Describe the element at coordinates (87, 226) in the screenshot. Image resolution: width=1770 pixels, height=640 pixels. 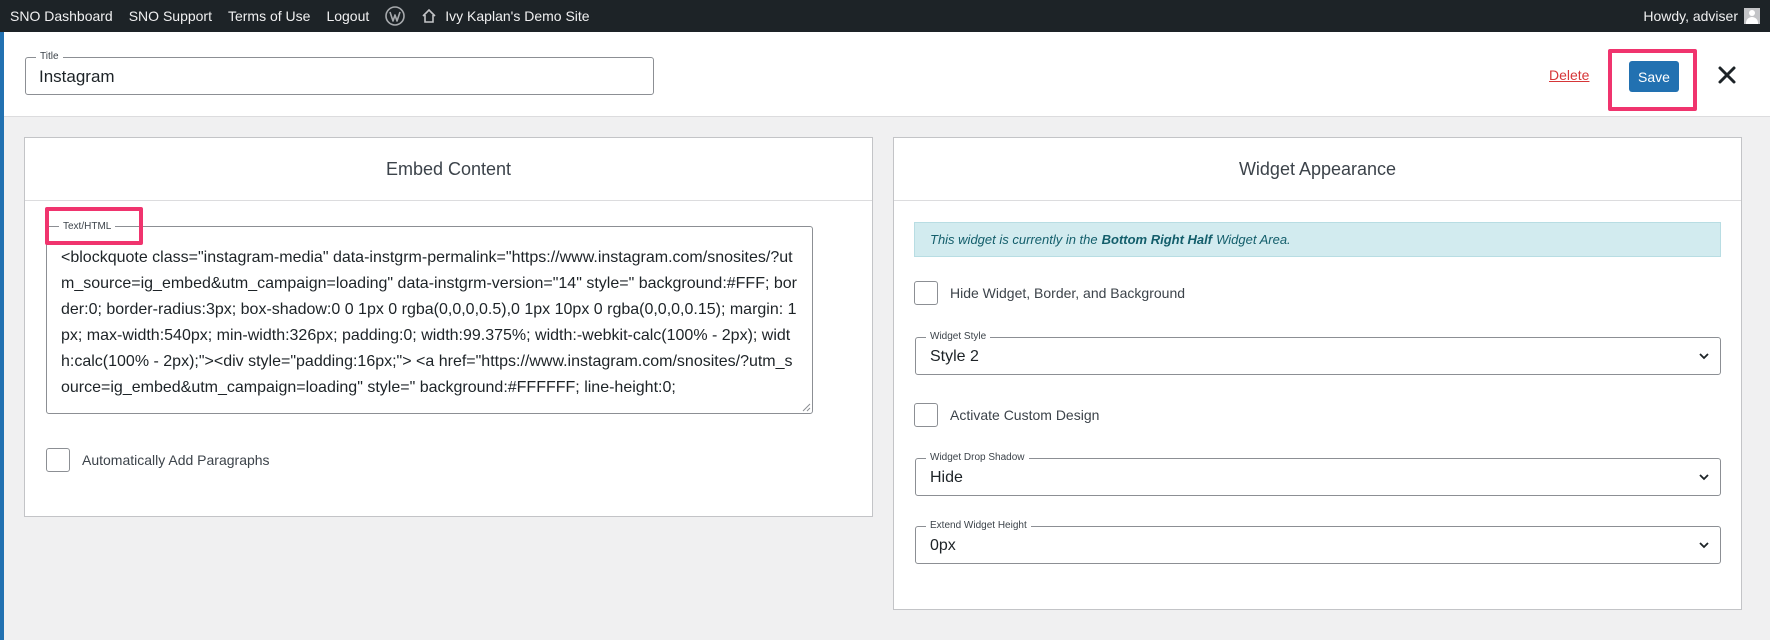
I see `text-html-label: Text/HTML` at that location.